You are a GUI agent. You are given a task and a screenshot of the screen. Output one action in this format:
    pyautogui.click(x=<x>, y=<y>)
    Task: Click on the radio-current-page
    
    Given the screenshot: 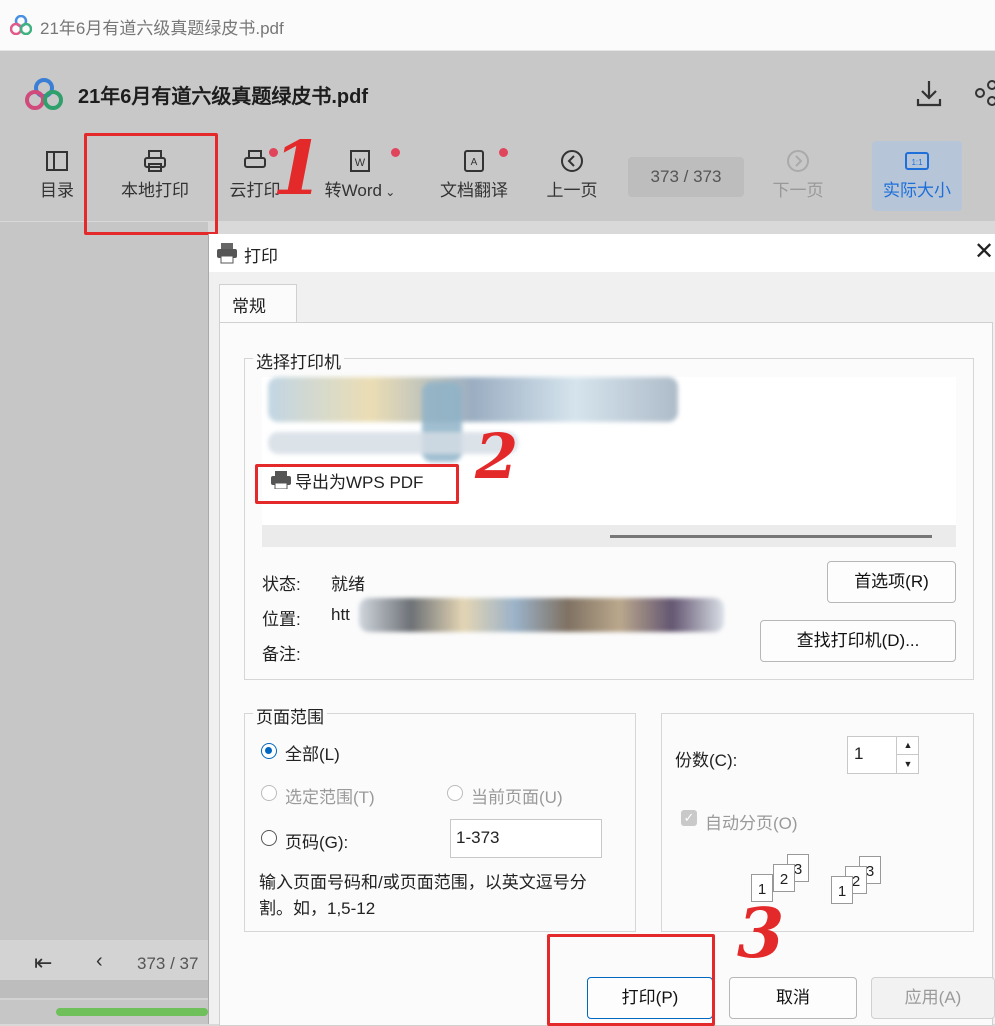 What is the action you would take?
    pyautogui.click(x=455, y=793)
    